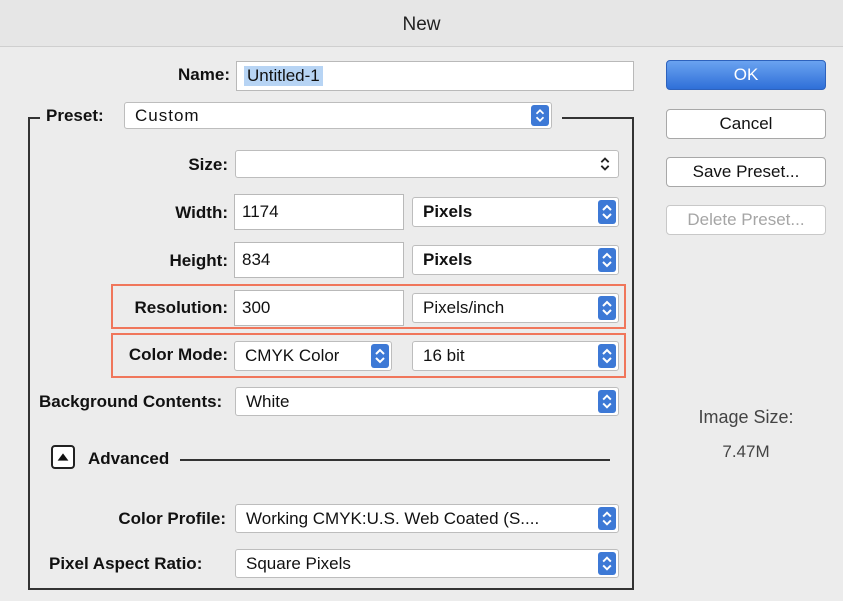 The image size is (843, 601). Describe the element at coordinates (256, 259) in the screenshot. I see `height-value: 834` at that location.